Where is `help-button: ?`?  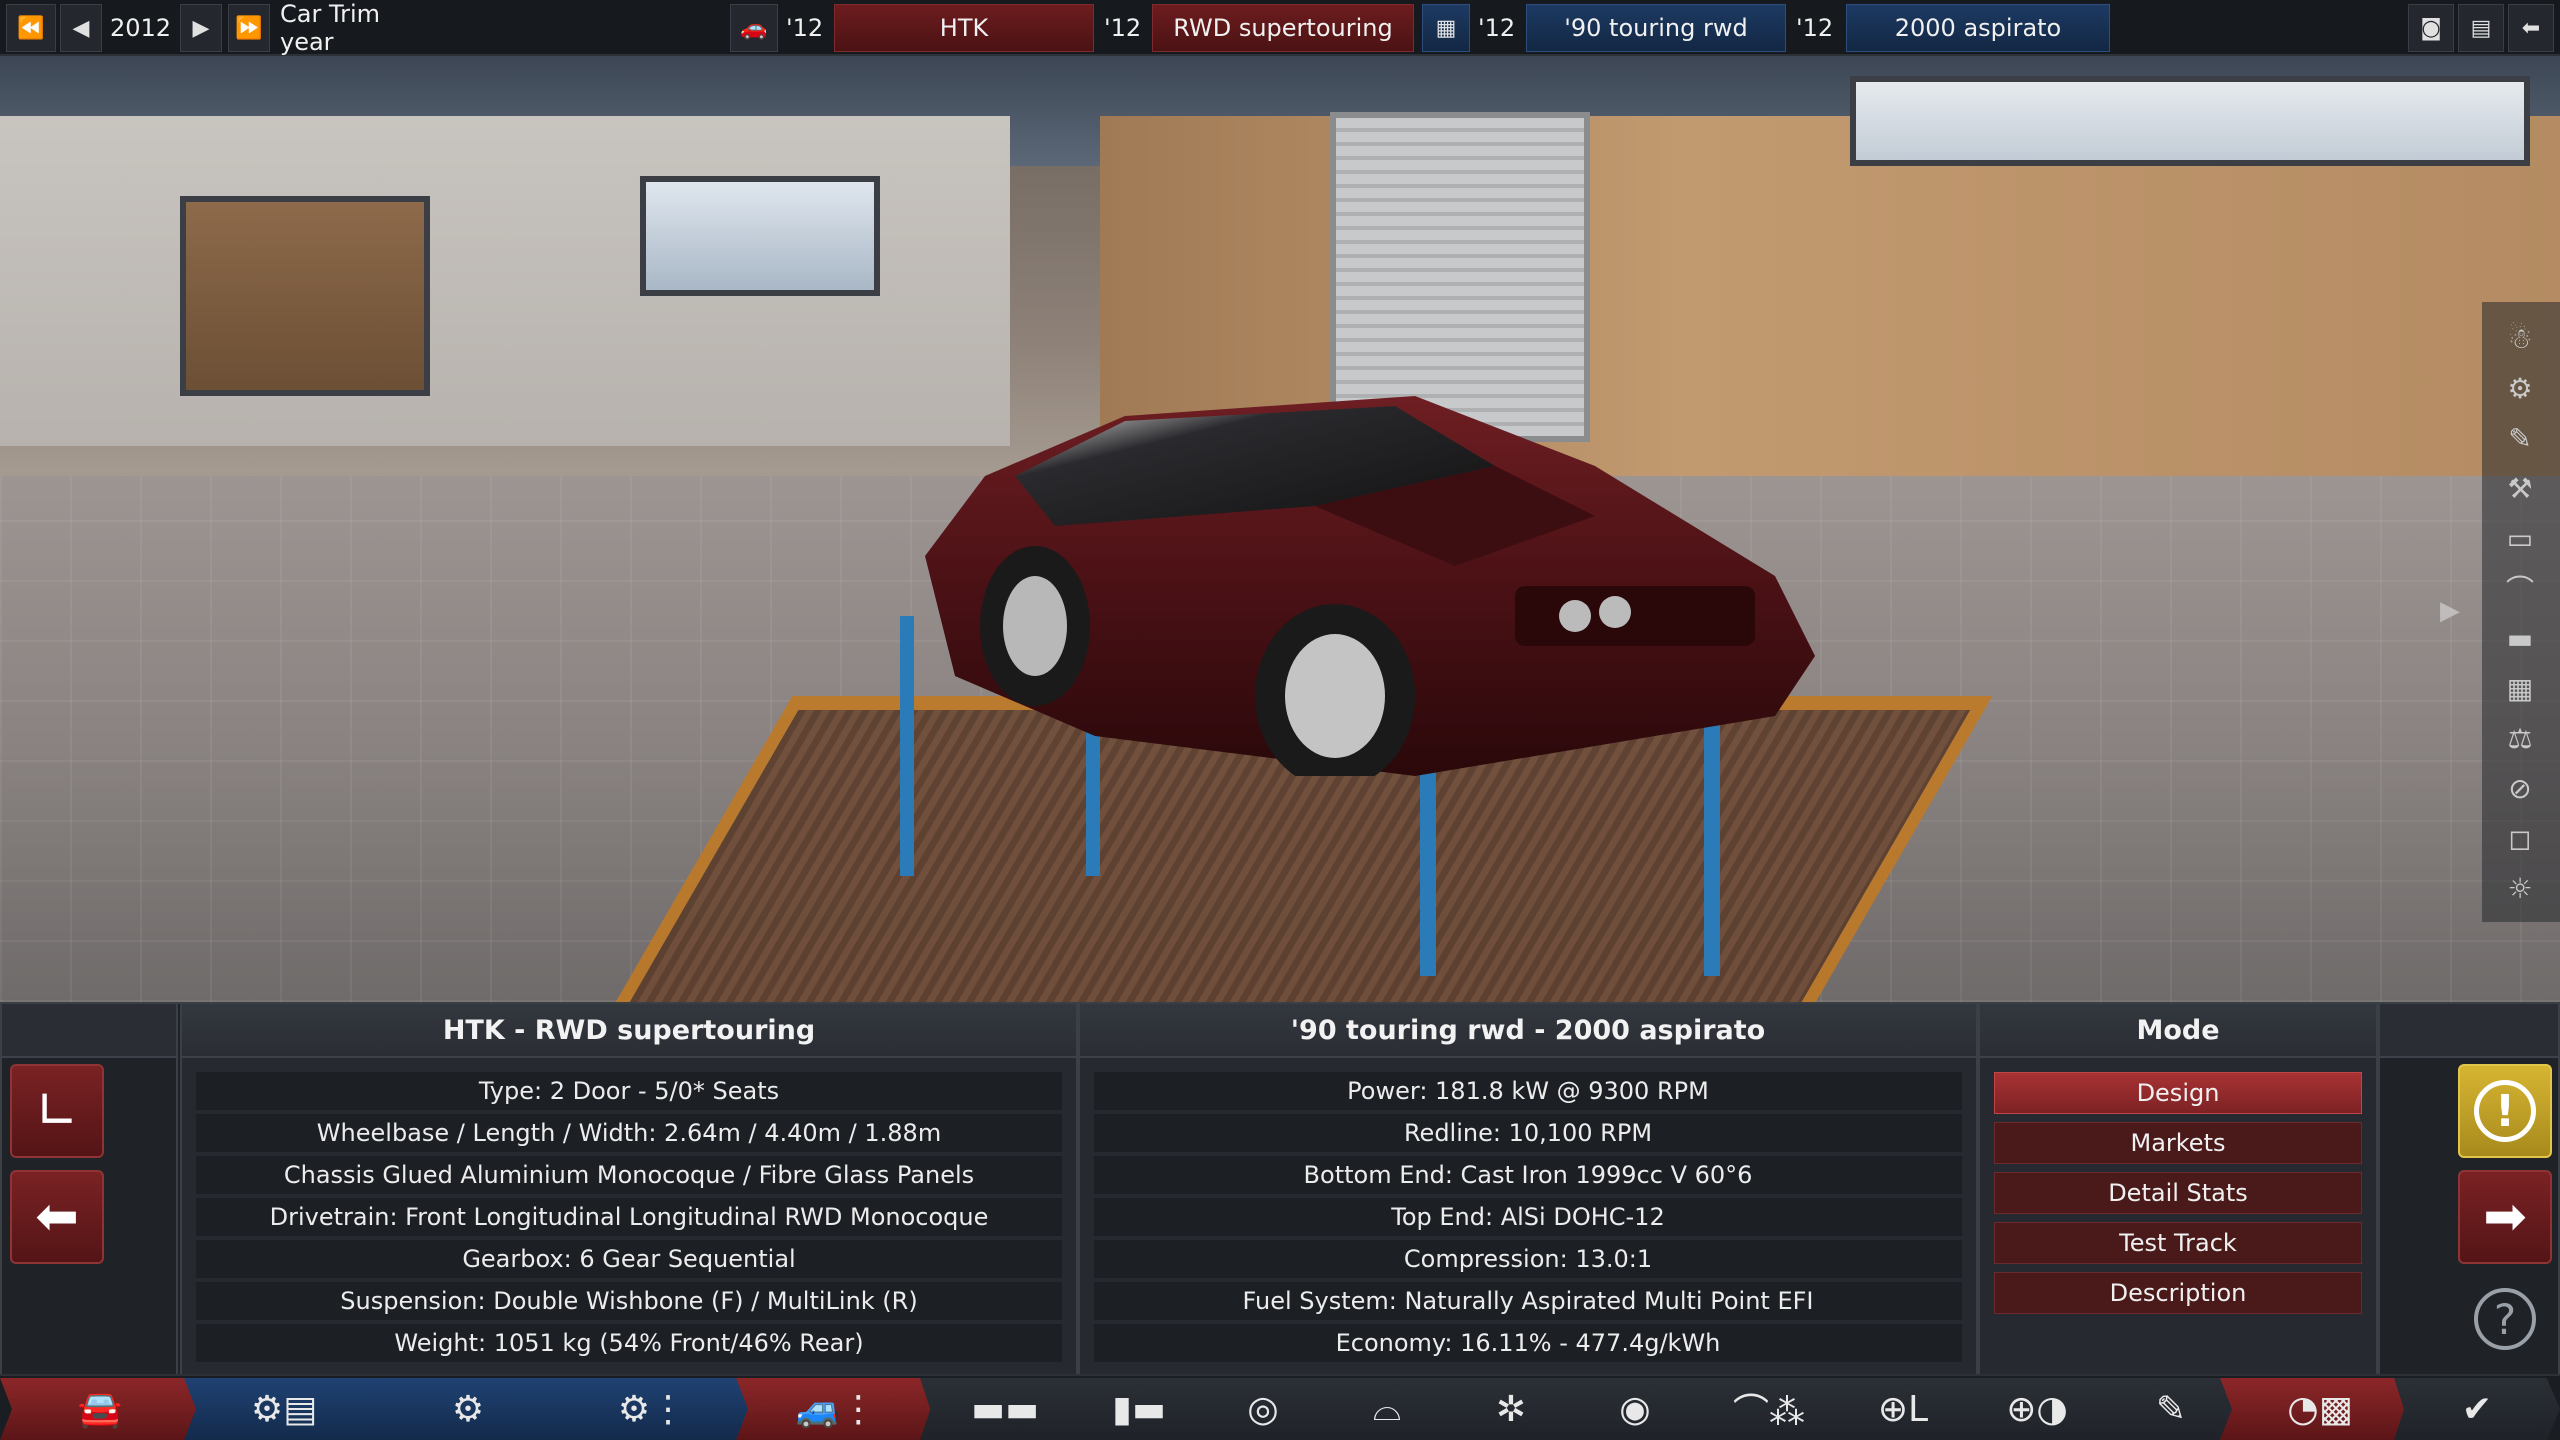 help-button: ? is located at coordinates (2505, 1319).